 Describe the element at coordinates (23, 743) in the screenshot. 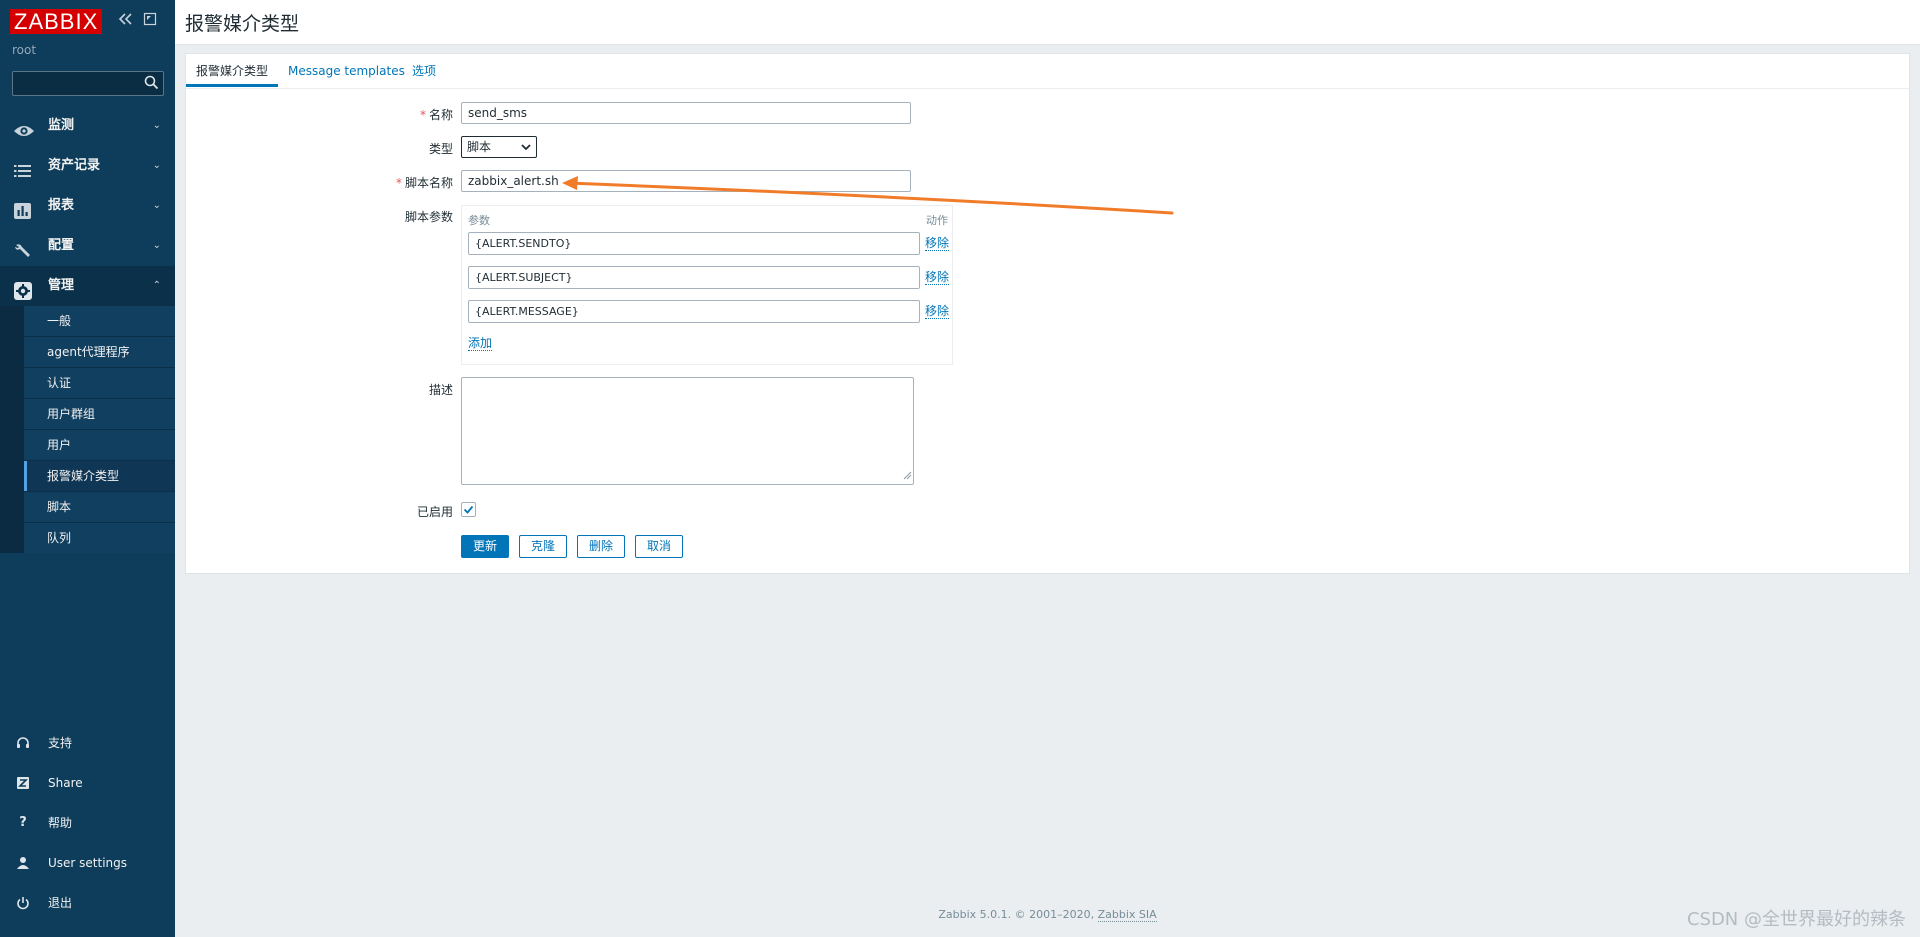

I see `headset-icon` at that location.